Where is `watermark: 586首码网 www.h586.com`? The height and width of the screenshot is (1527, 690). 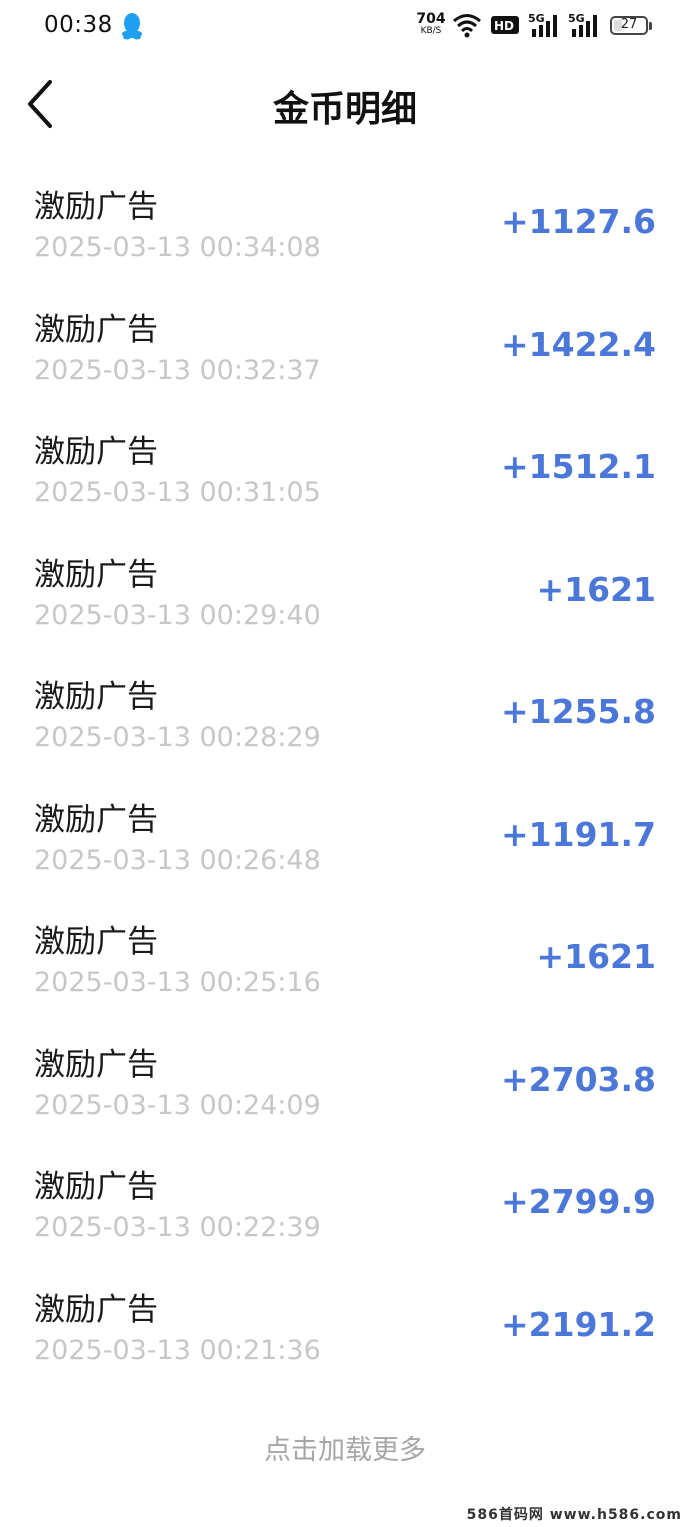 watermark: 586首码网 www.h586.com is located at coordinates (574, 1515).